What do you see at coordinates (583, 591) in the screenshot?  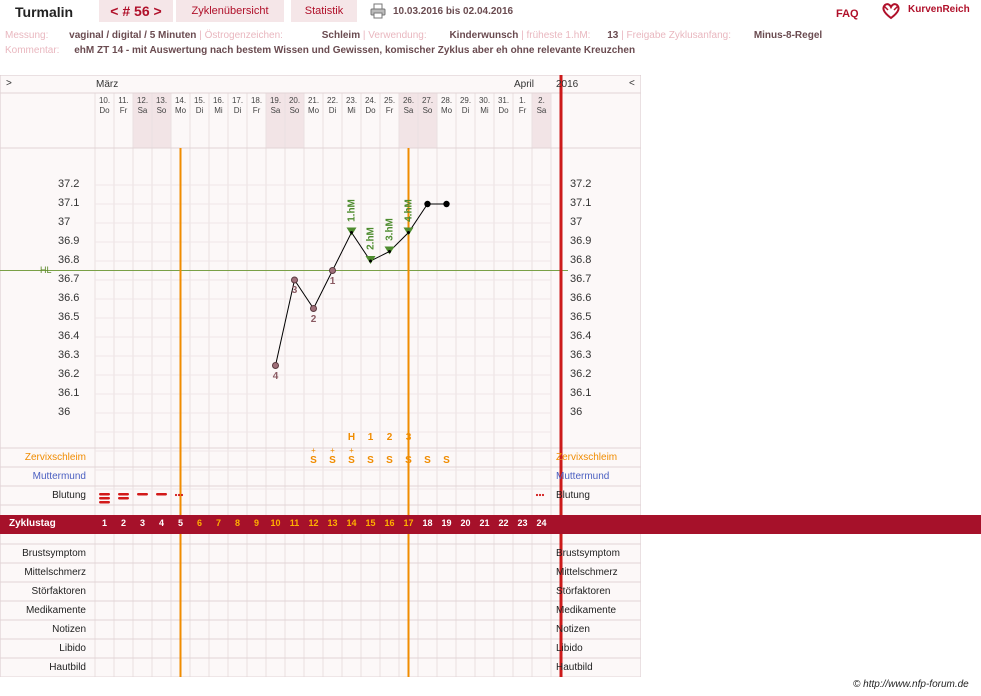 I see `symptom-label-right: Störfaktoren` at bounding box center [583, 591].